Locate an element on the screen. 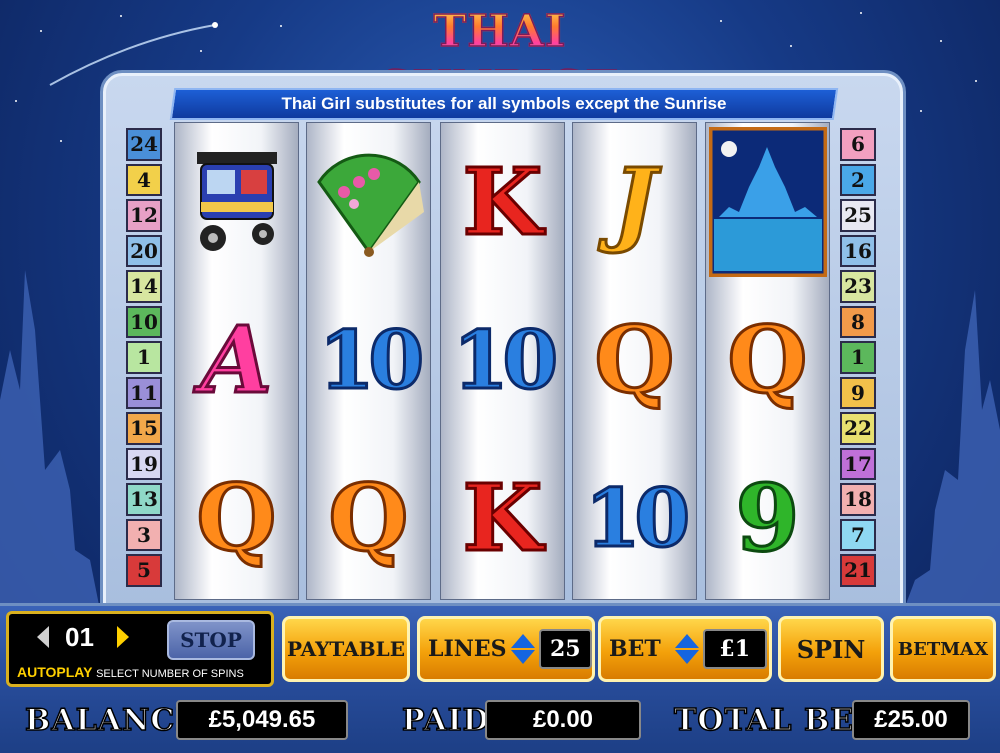 The image size is (1000, 753). game-title-logo: THAI SUNRISE is located at coordinates (500, 59).